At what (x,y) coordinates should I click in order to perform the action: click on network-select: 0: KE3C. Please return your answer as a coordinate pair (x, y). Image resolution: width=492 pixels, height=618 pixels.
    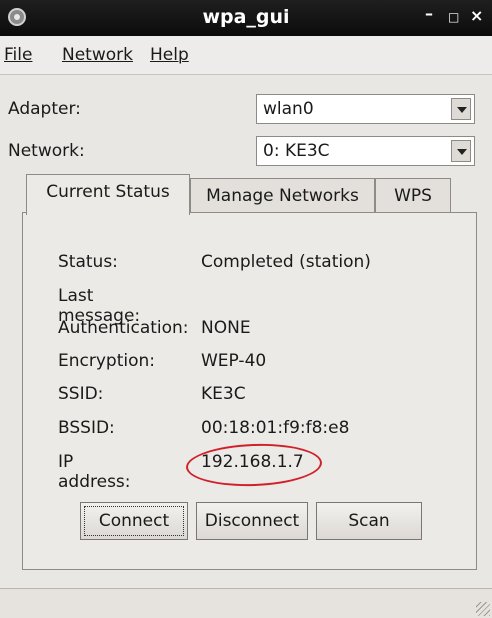
    Looking at the image, I should click on (365, 151).